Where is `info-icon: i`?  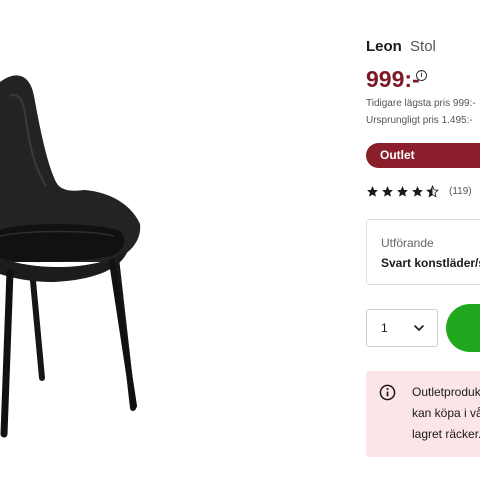 info-icon: i is located at coordinates (421, 75).